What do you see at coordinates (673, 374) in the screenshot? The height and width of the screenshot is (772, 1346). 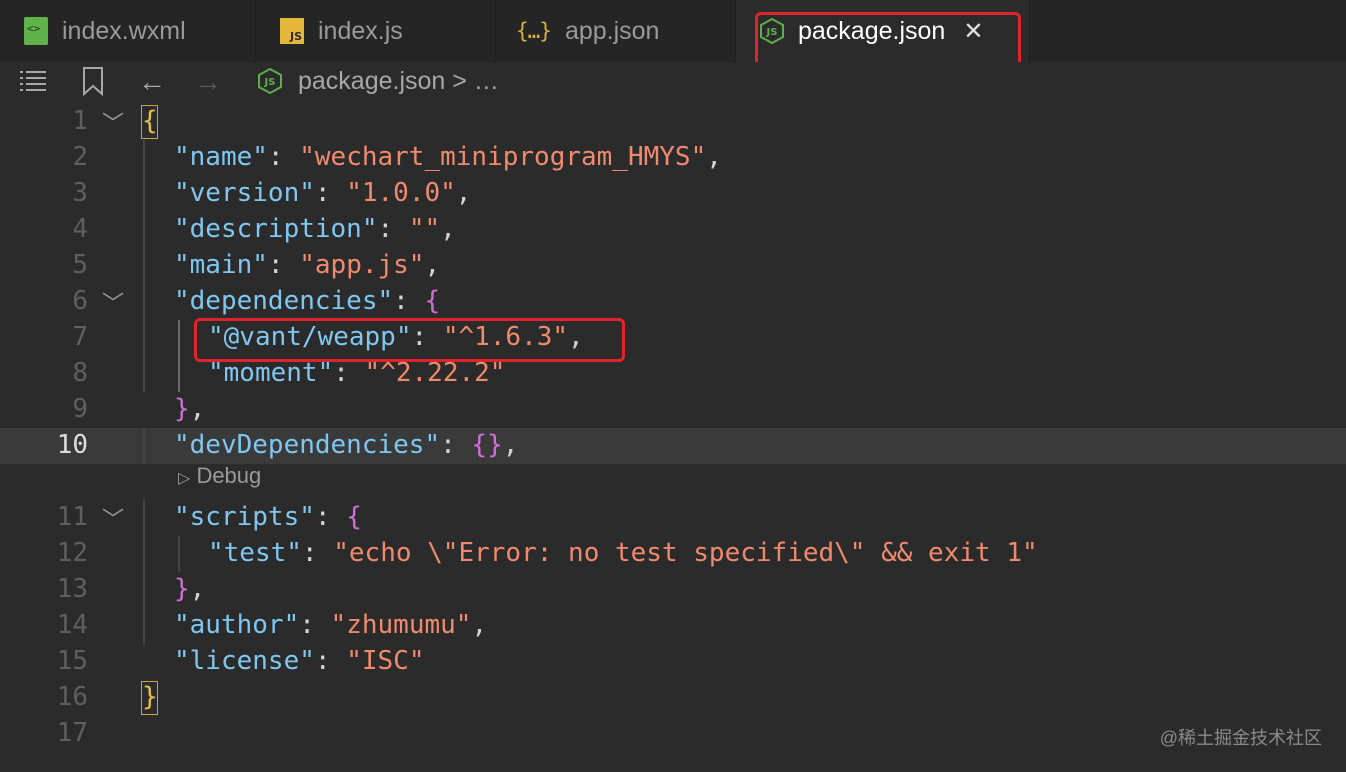 I see `code-line: 8 "moment": "^2.22.2"` at bounding box center [673, 374].